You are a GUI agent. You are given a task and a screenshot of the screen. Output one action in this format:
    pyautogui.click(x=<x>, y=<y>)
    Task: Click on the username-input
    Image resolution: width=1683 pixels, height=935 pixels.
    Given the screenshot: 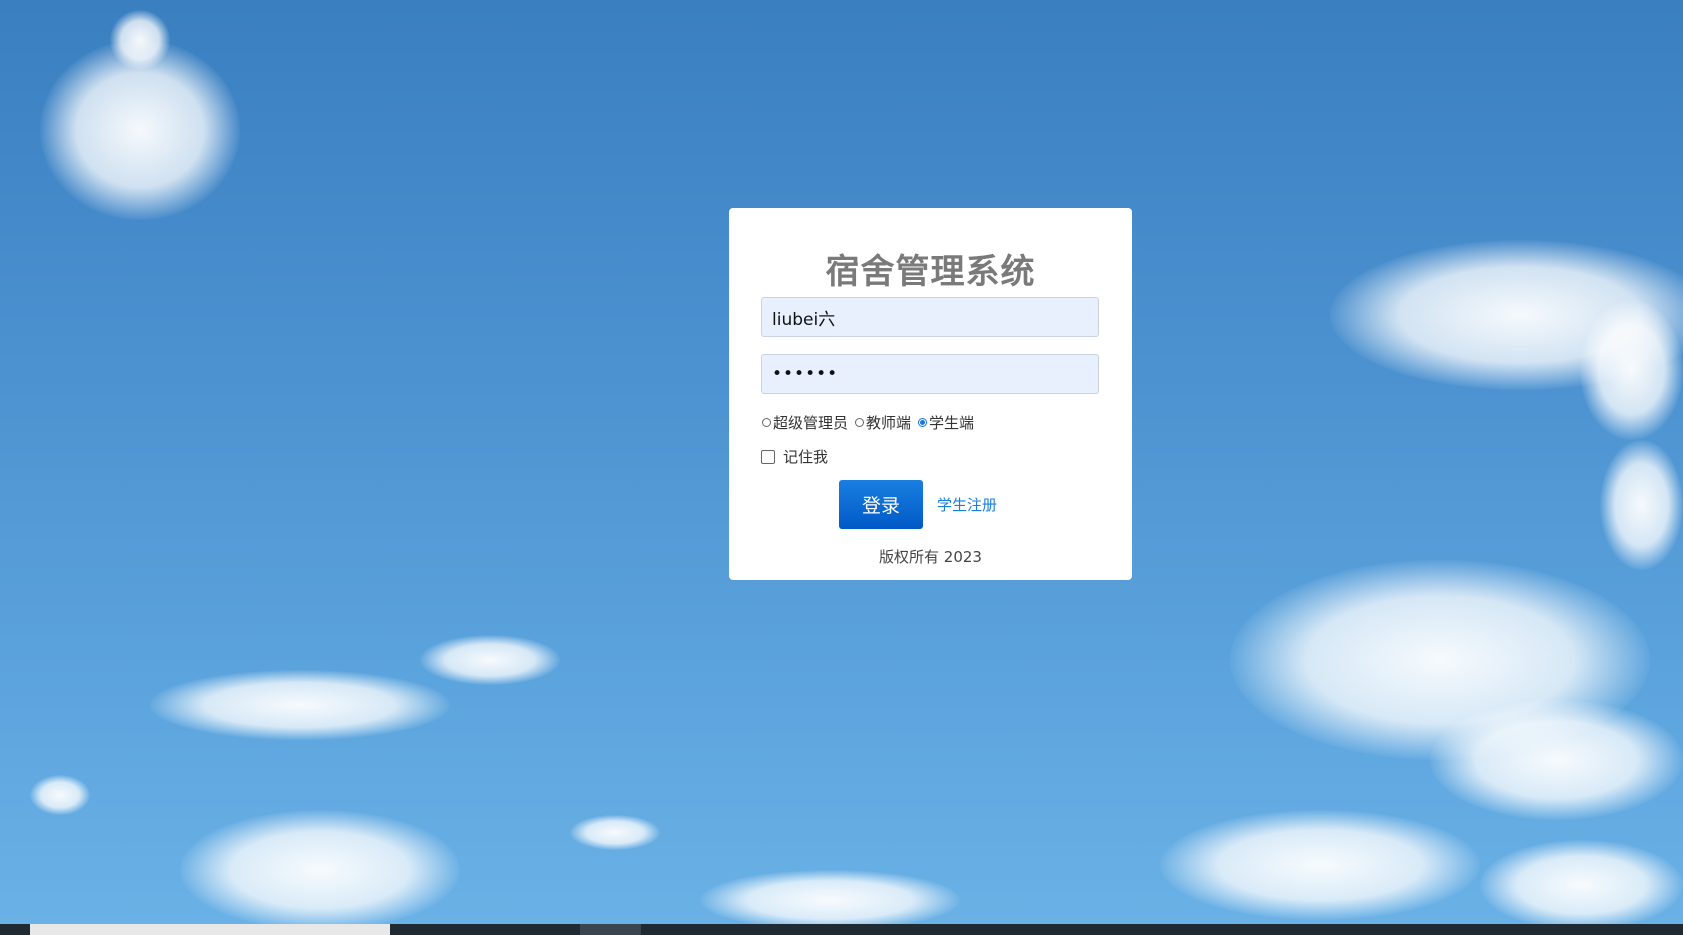 What is the action you would take?
    pyautogui.click(x=930, y=317)
    